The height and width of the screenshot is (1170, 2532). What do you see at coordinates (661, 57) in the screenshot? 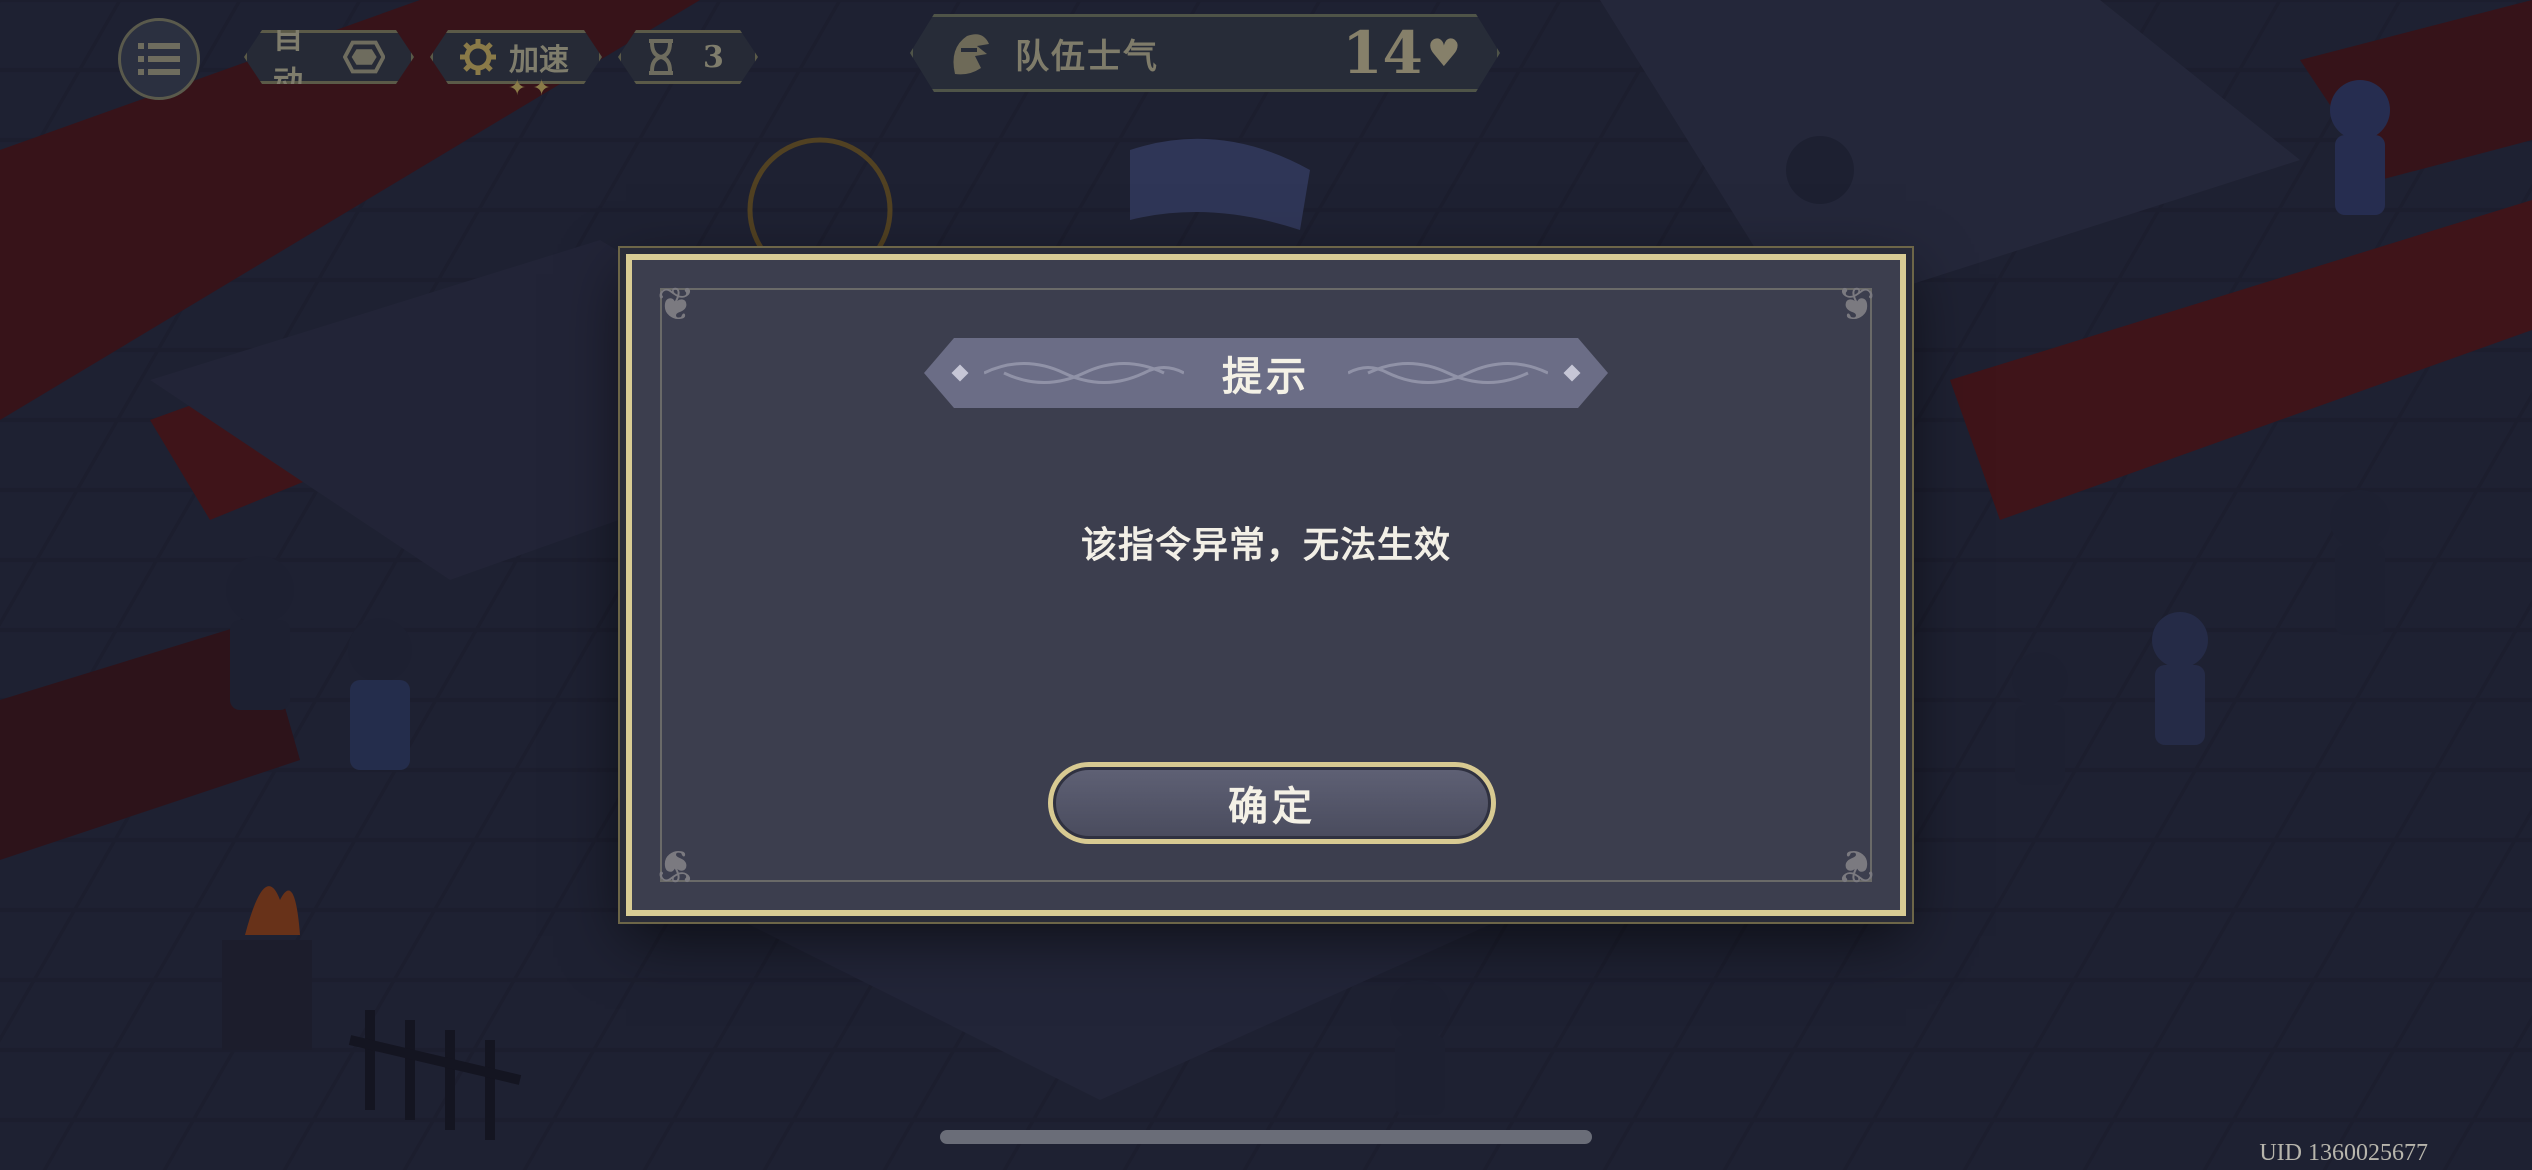
I see `hourglass-icon` at bounding box center [661, 57].